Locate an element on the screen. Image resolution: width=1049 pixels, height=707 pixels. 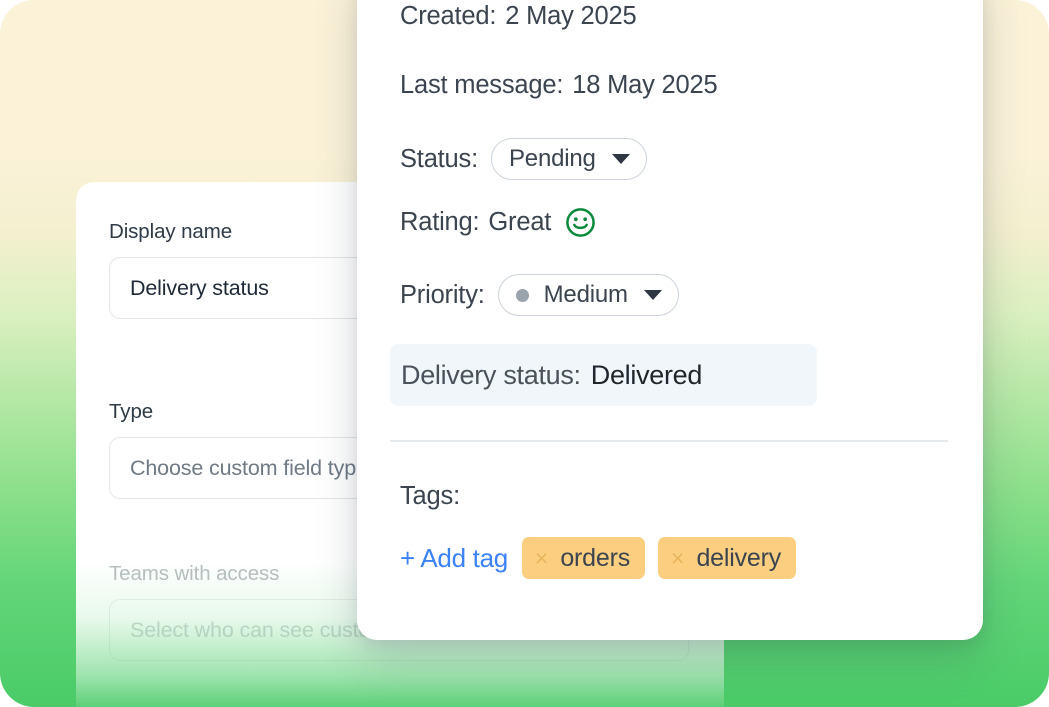
add-tag-button: + Add tag is located at coordinates (454, 558).